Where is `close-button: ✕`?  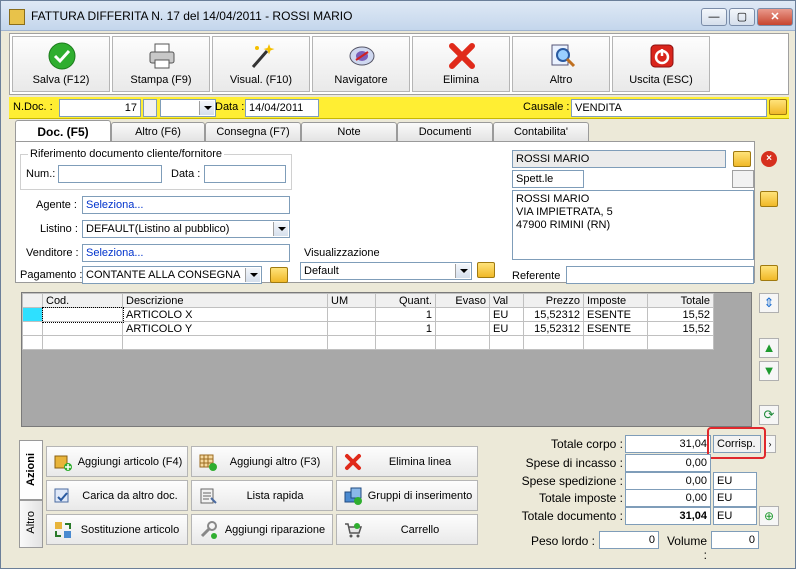
close-button: ✕ is located at coordinates (775, 17).